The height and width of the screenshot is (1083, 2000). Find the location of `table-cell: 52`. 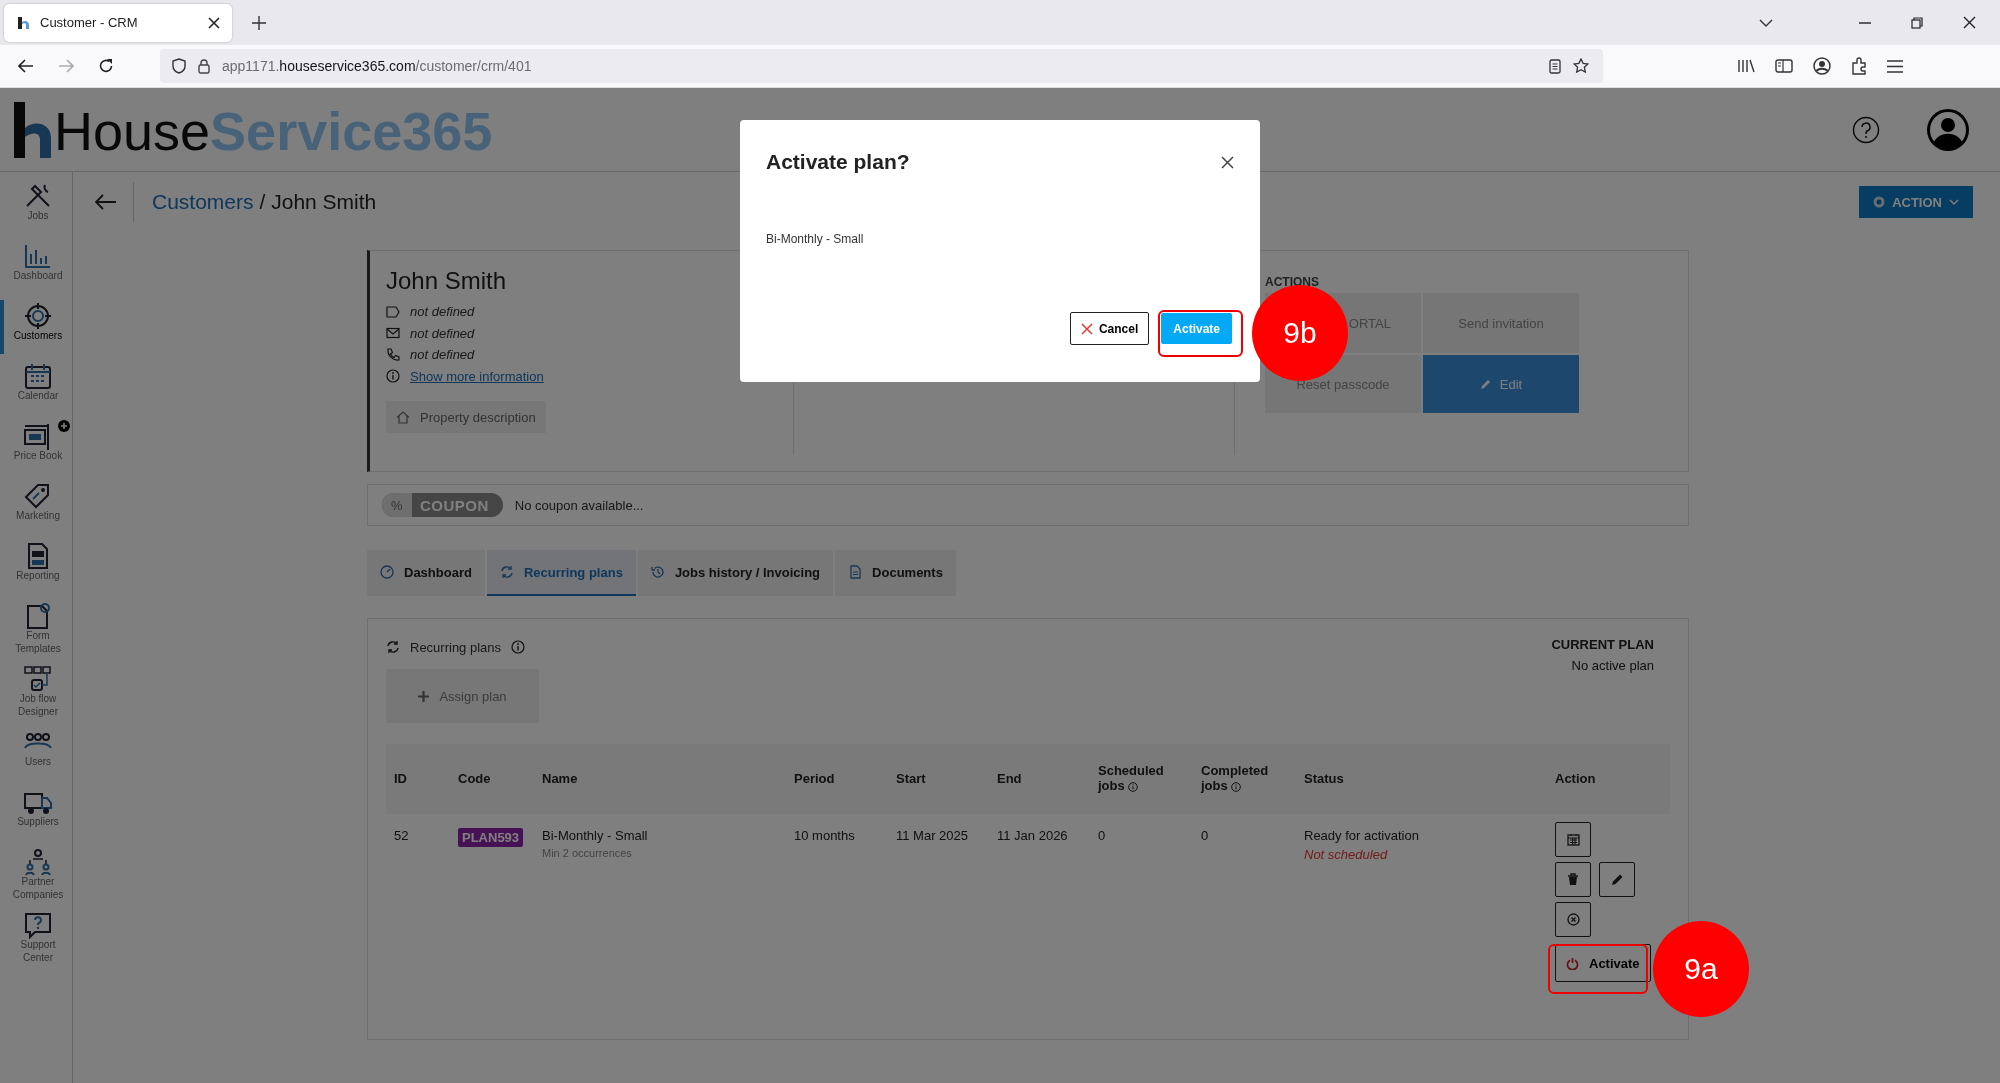

table-cell: 52 is located at coordinates (401, 835).